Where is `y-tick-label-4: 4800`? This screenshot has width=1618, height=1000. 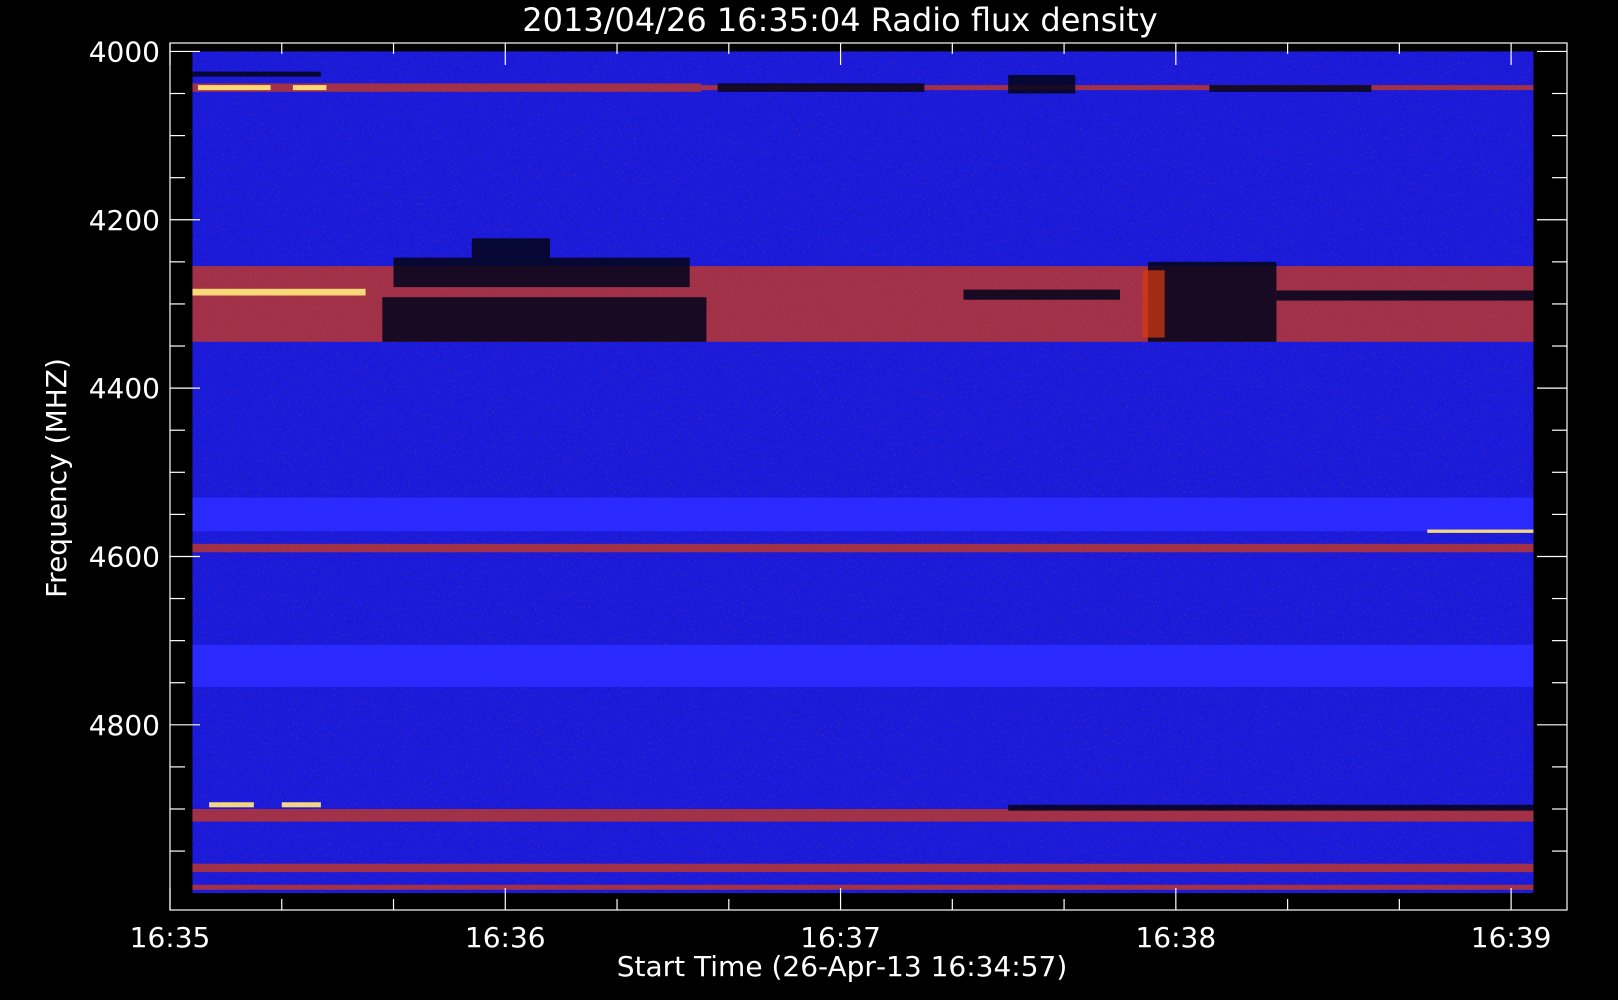 y-tick-label-4: 4800 is located at coordinates (124, 725).